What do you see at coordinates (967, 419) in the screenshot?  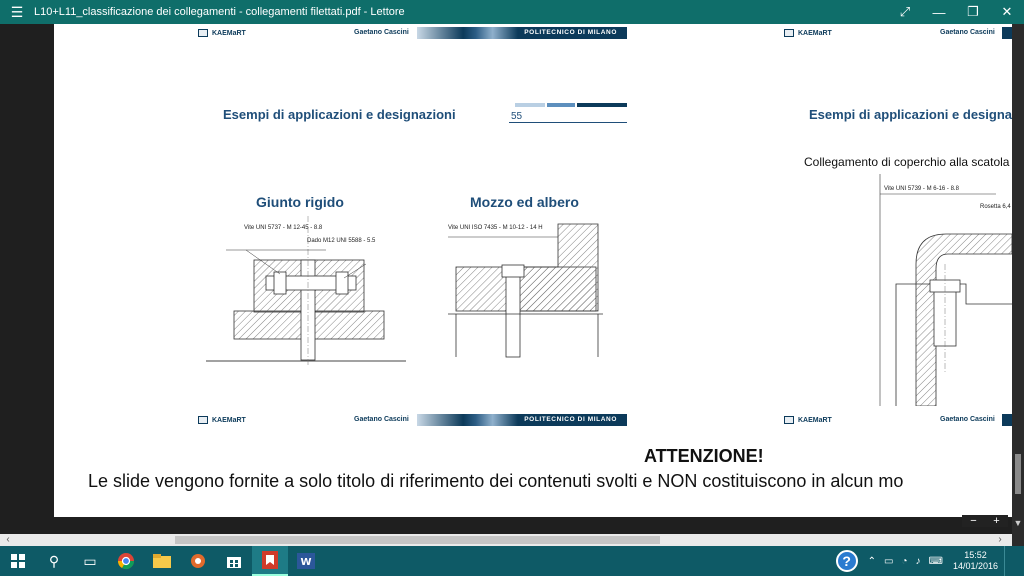 I see `footer-author-right: Gaetano Cascini` at bounding box center [967, 419].